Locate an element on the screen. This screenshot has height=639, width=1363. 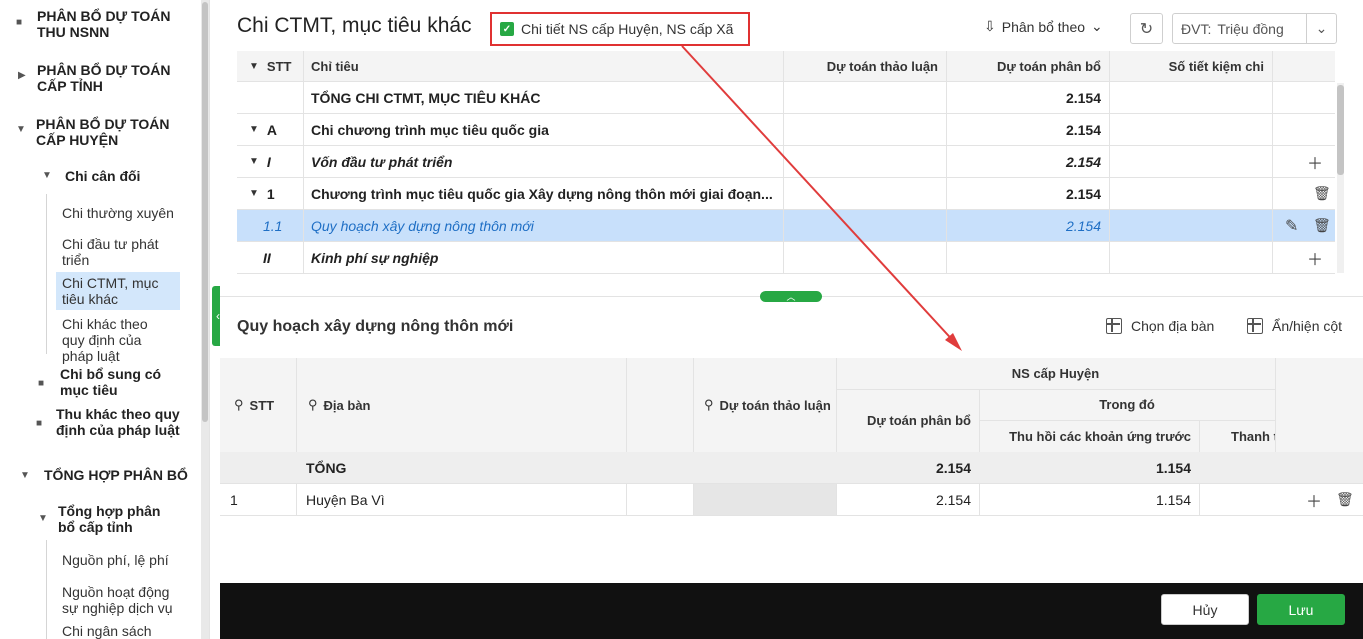
expand-up-button: ︿ is located at coordinates (791, 296).